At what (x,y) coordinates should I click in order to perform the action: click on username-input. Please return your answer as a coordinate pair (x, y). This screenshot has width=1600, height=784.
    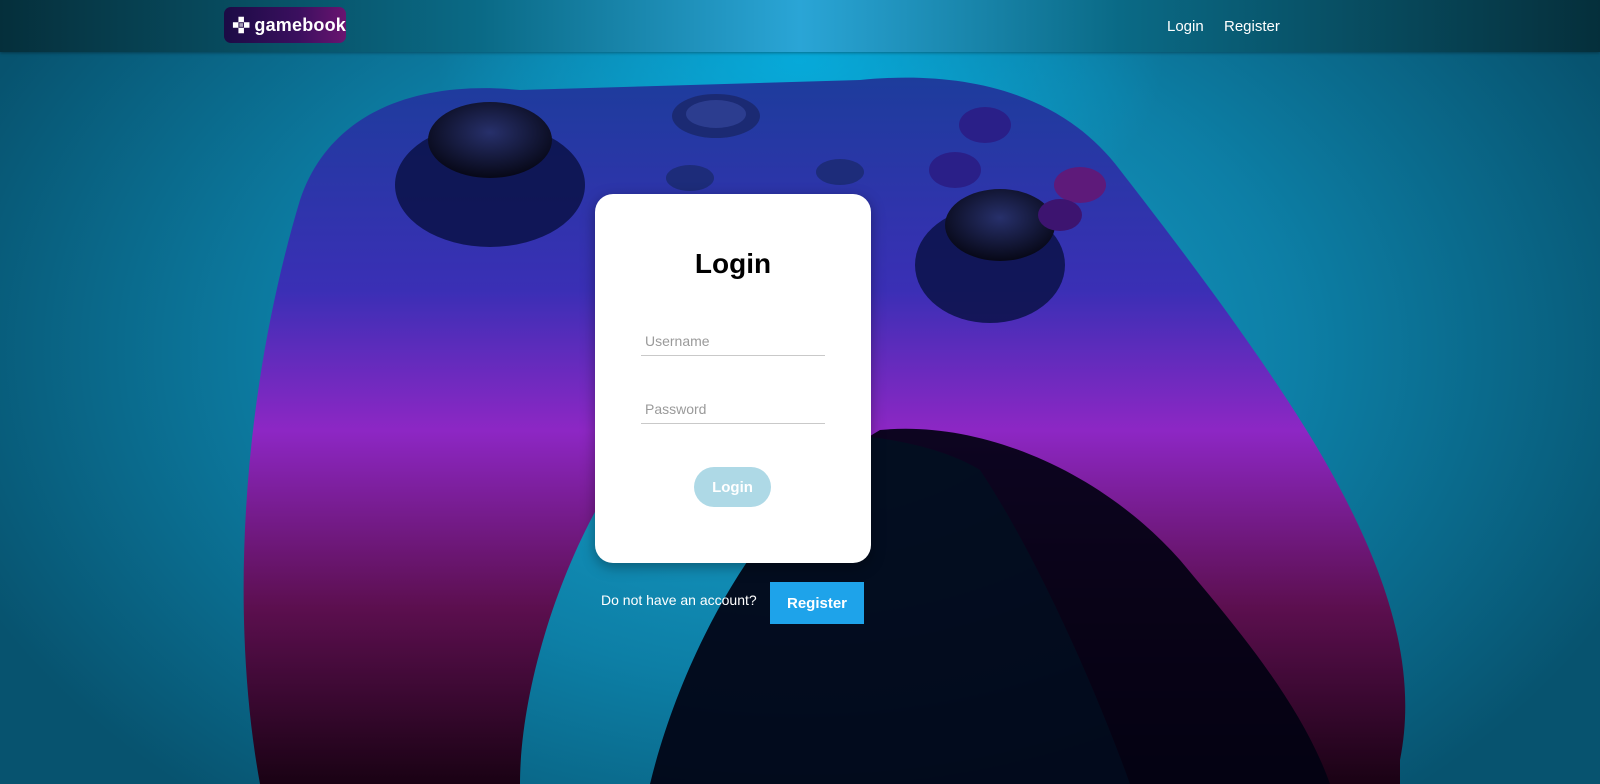
    Looking at the image, I should click on (733, 341).